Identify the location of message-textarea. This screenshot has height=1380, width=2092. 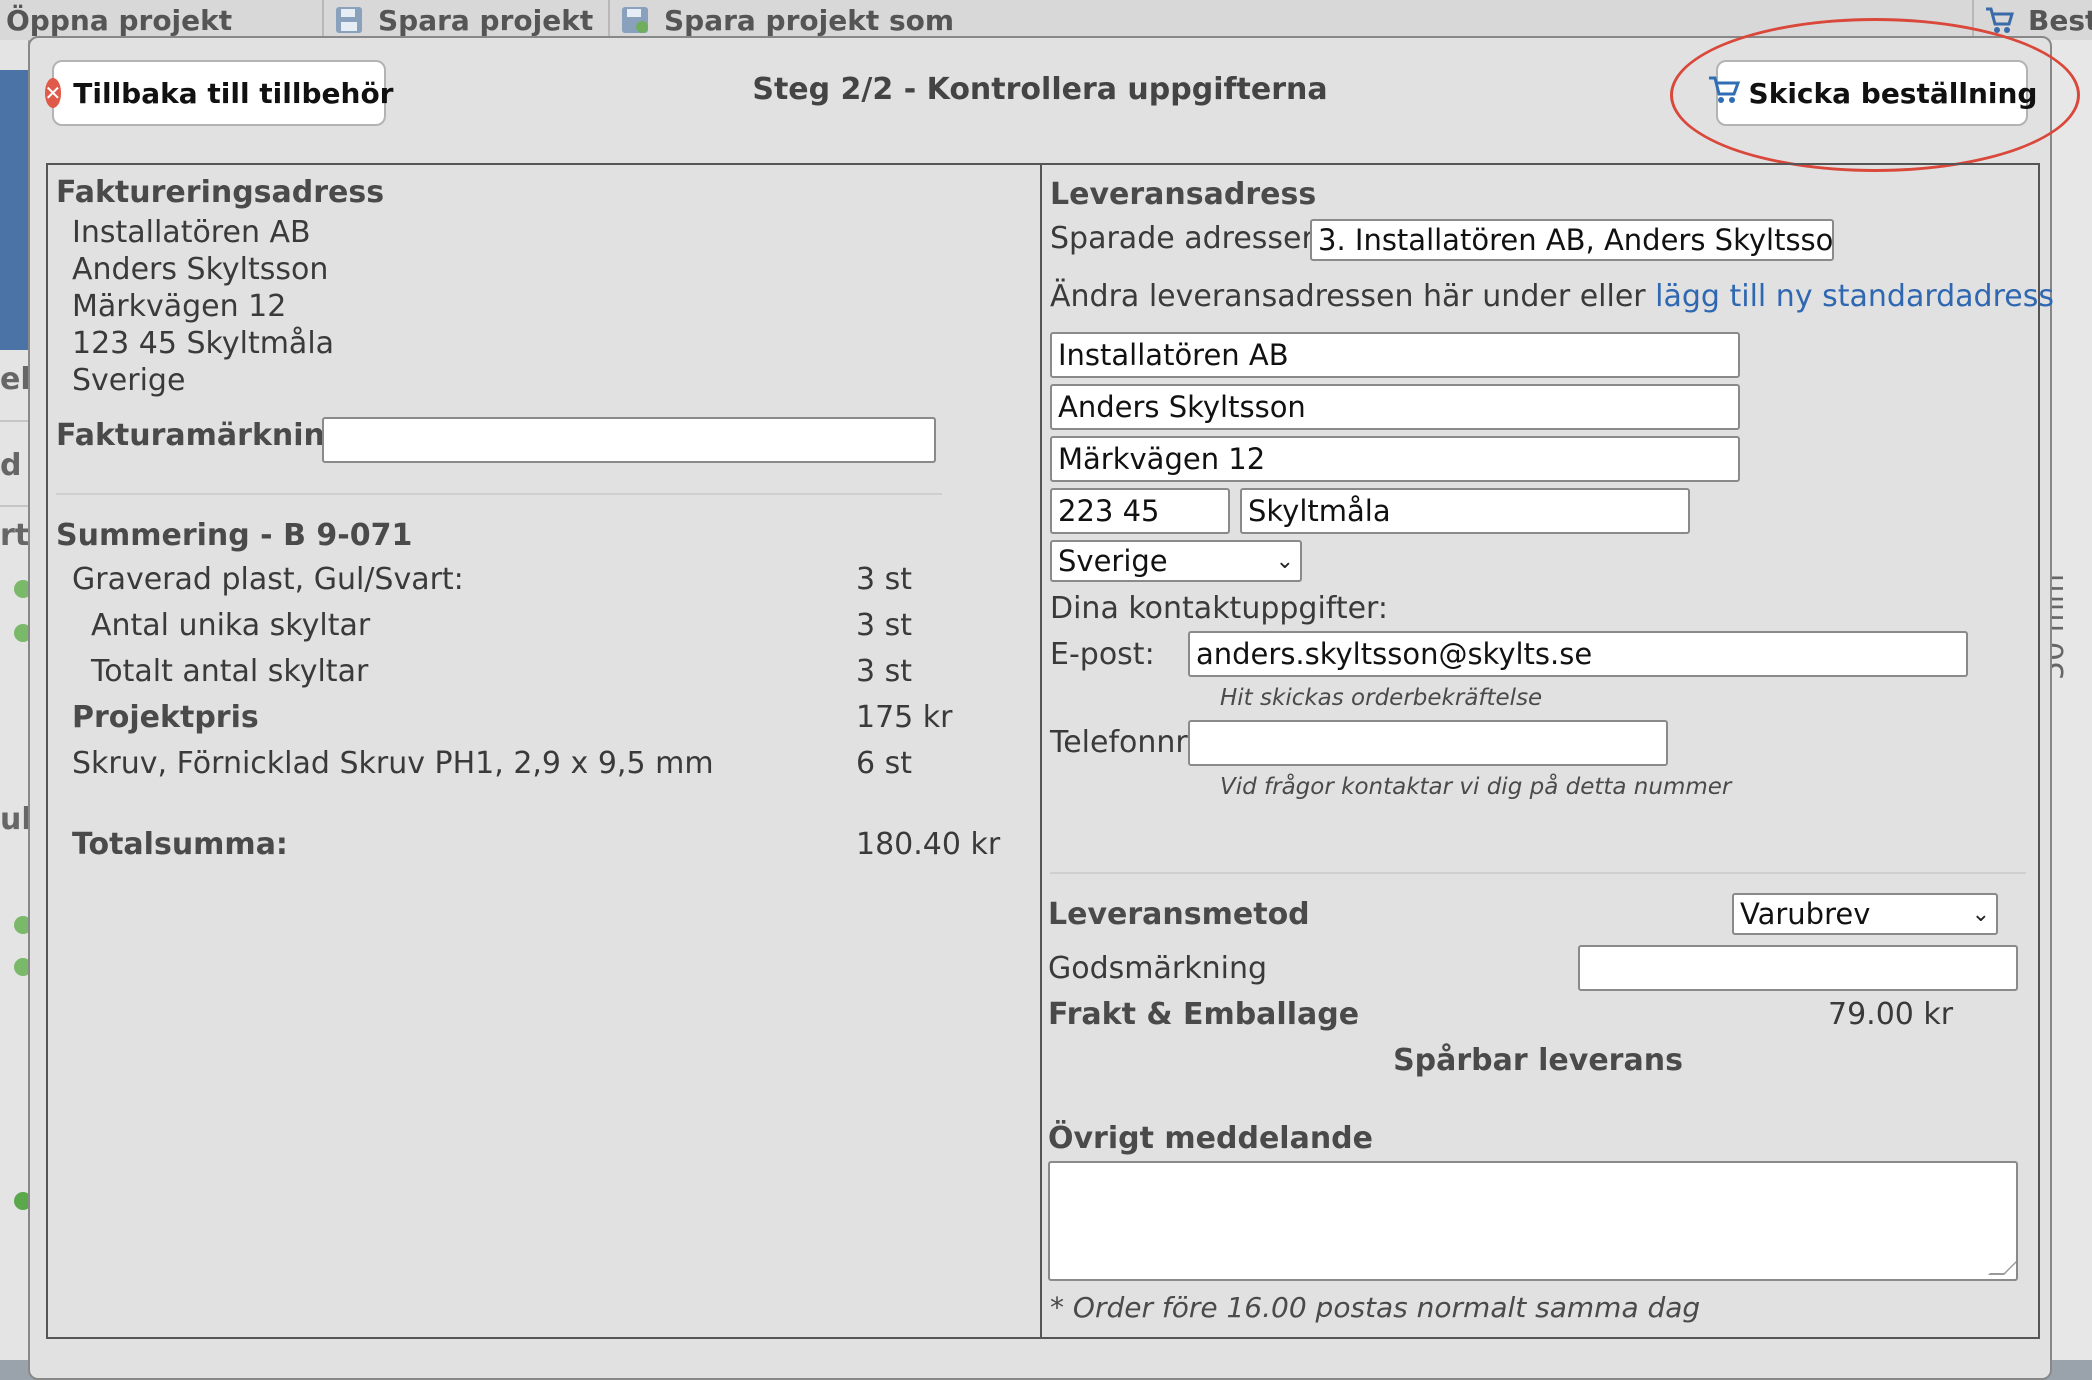
(1533, 1221).